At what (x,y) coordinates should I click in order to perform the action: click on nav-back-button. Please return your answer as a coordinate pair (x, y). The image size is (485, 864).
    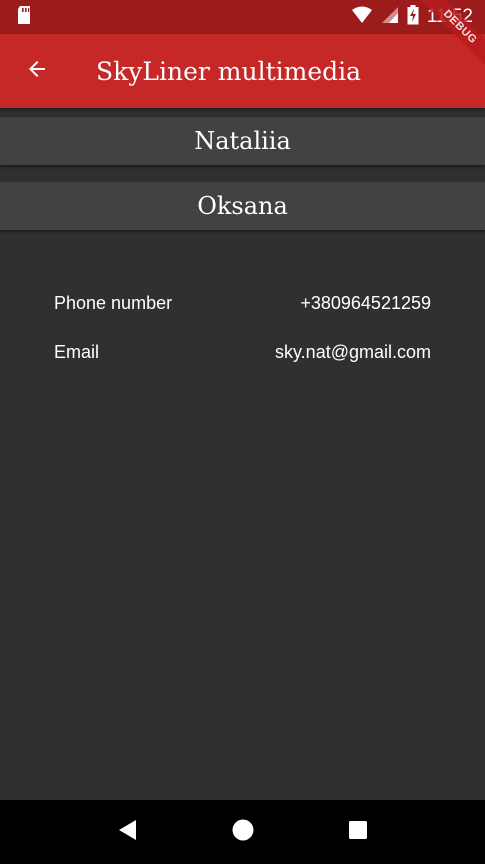
    Looking at the image, I should click on (128, 832).